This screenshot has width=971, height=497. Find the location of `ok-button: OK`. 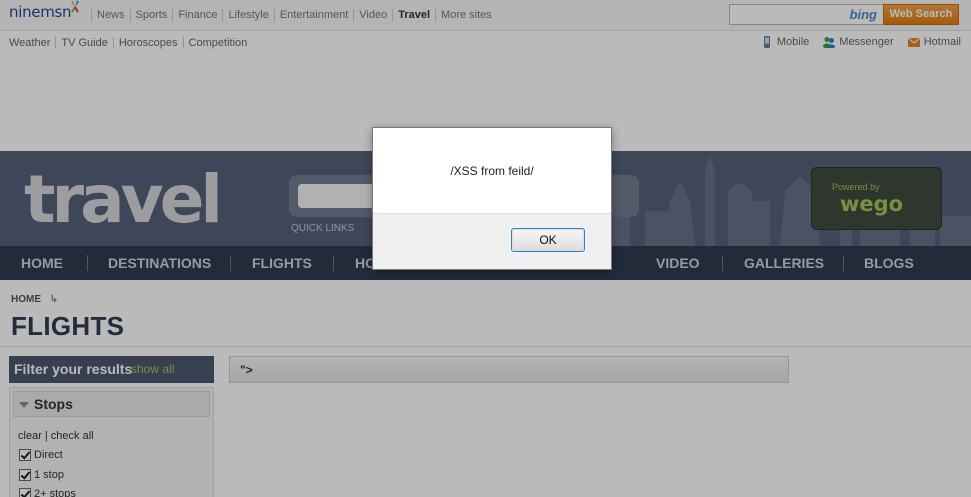

ok-button: OK is located at coordinates (548, 240).